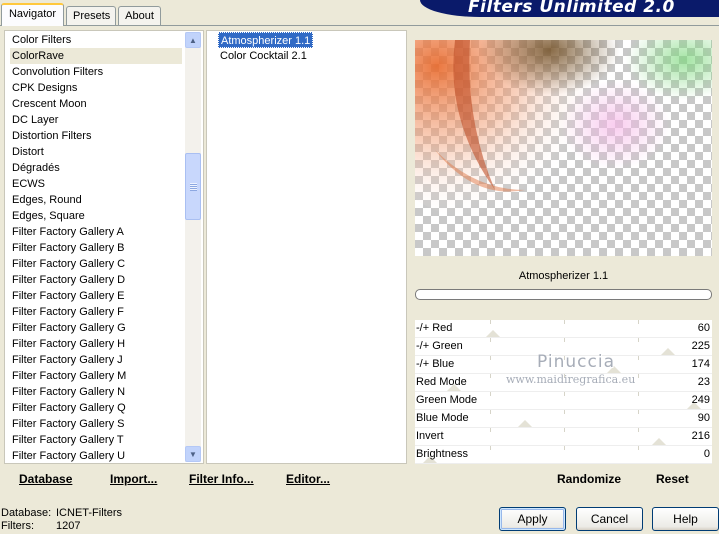 The width and height of the screenshot is (719, 534). What do you see at coordinates (532, 519) in the screenshot?
I see `apply-button: Apply` at bounding box center [532, 519].